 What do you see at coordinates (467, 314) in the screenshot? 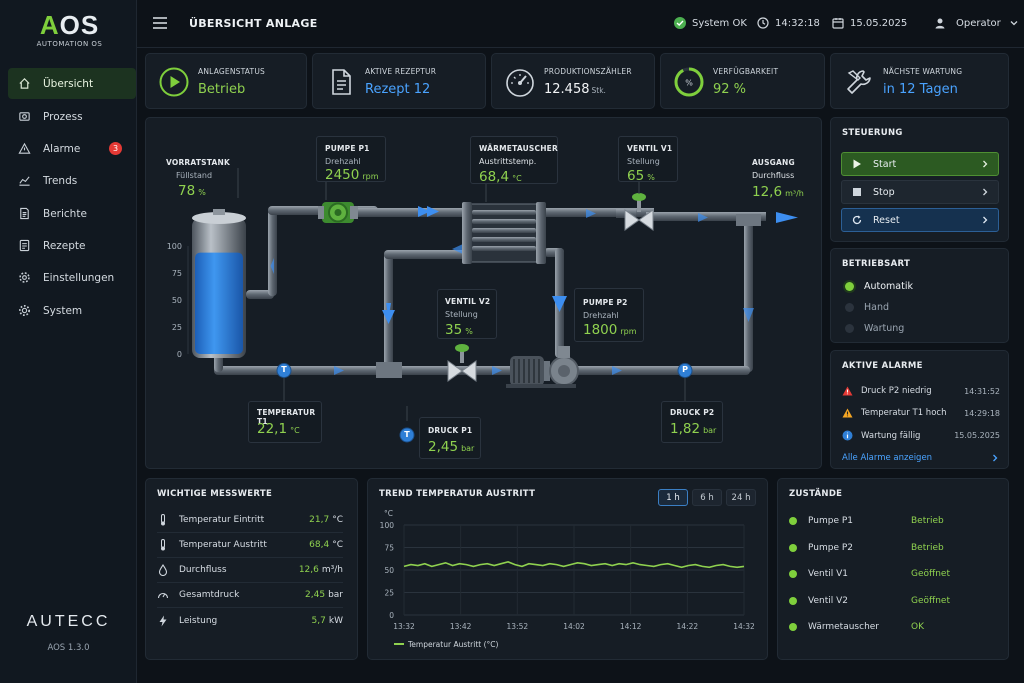
I see `valve-v2-box: VENTIL V2 Stellung 35%` at bounding box center [467, 314].